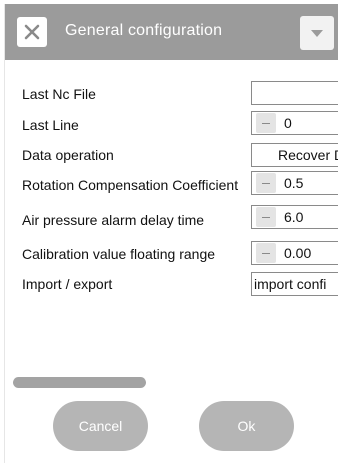  Describe the element at coordinates (119, 254) in the screenshot. I see `label-calibration-range: Calibration value floating range` at that location.